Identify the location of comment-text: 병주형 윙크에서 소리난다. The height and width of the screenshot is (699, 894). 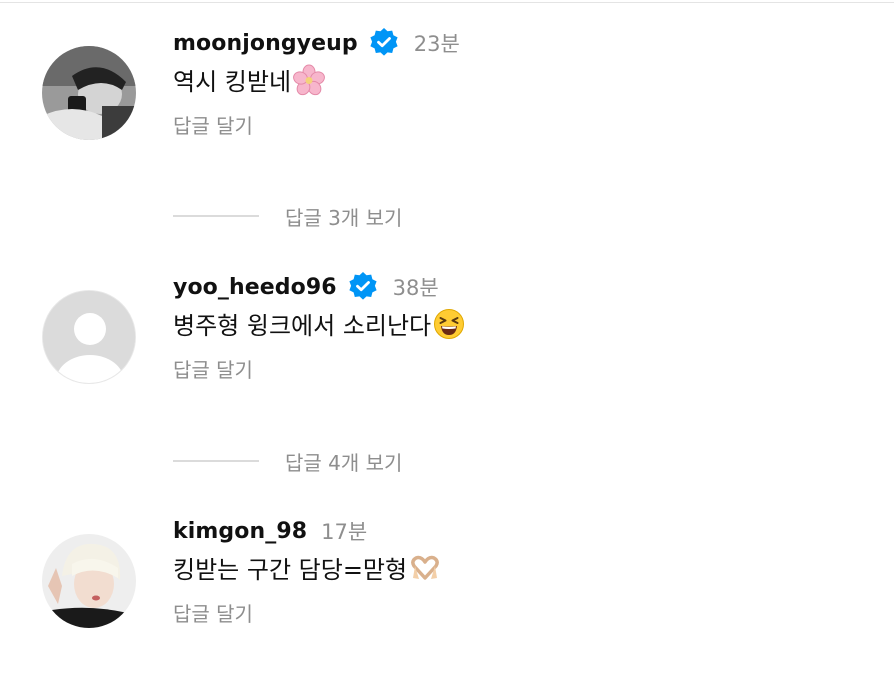
(319, 323).